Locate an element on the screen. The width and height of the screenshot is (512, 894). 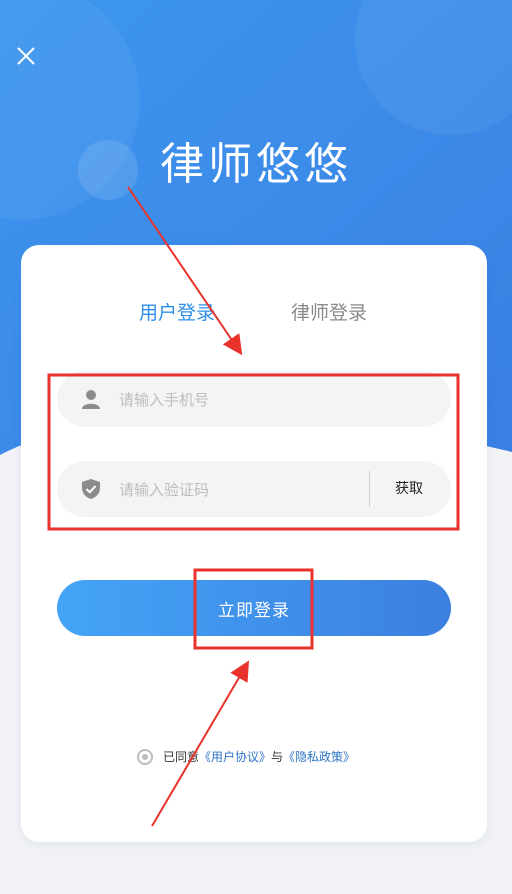
agree-radio is located at coordinates (145, 756).